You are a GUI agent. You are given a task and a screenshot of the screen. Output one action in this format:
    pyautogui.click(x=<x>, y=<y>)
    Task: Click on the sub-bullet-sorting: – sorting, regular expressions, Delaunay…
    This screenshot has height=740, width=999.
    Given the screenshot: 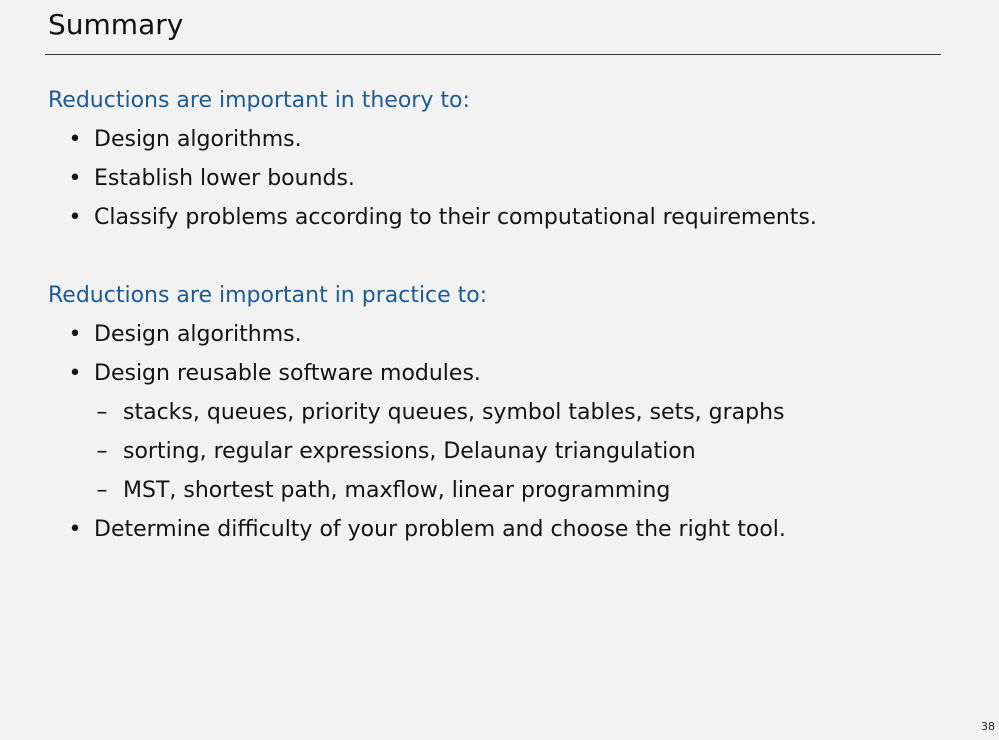 What is the action you would take?
    pyautogui.click(x=417, y=452)
    